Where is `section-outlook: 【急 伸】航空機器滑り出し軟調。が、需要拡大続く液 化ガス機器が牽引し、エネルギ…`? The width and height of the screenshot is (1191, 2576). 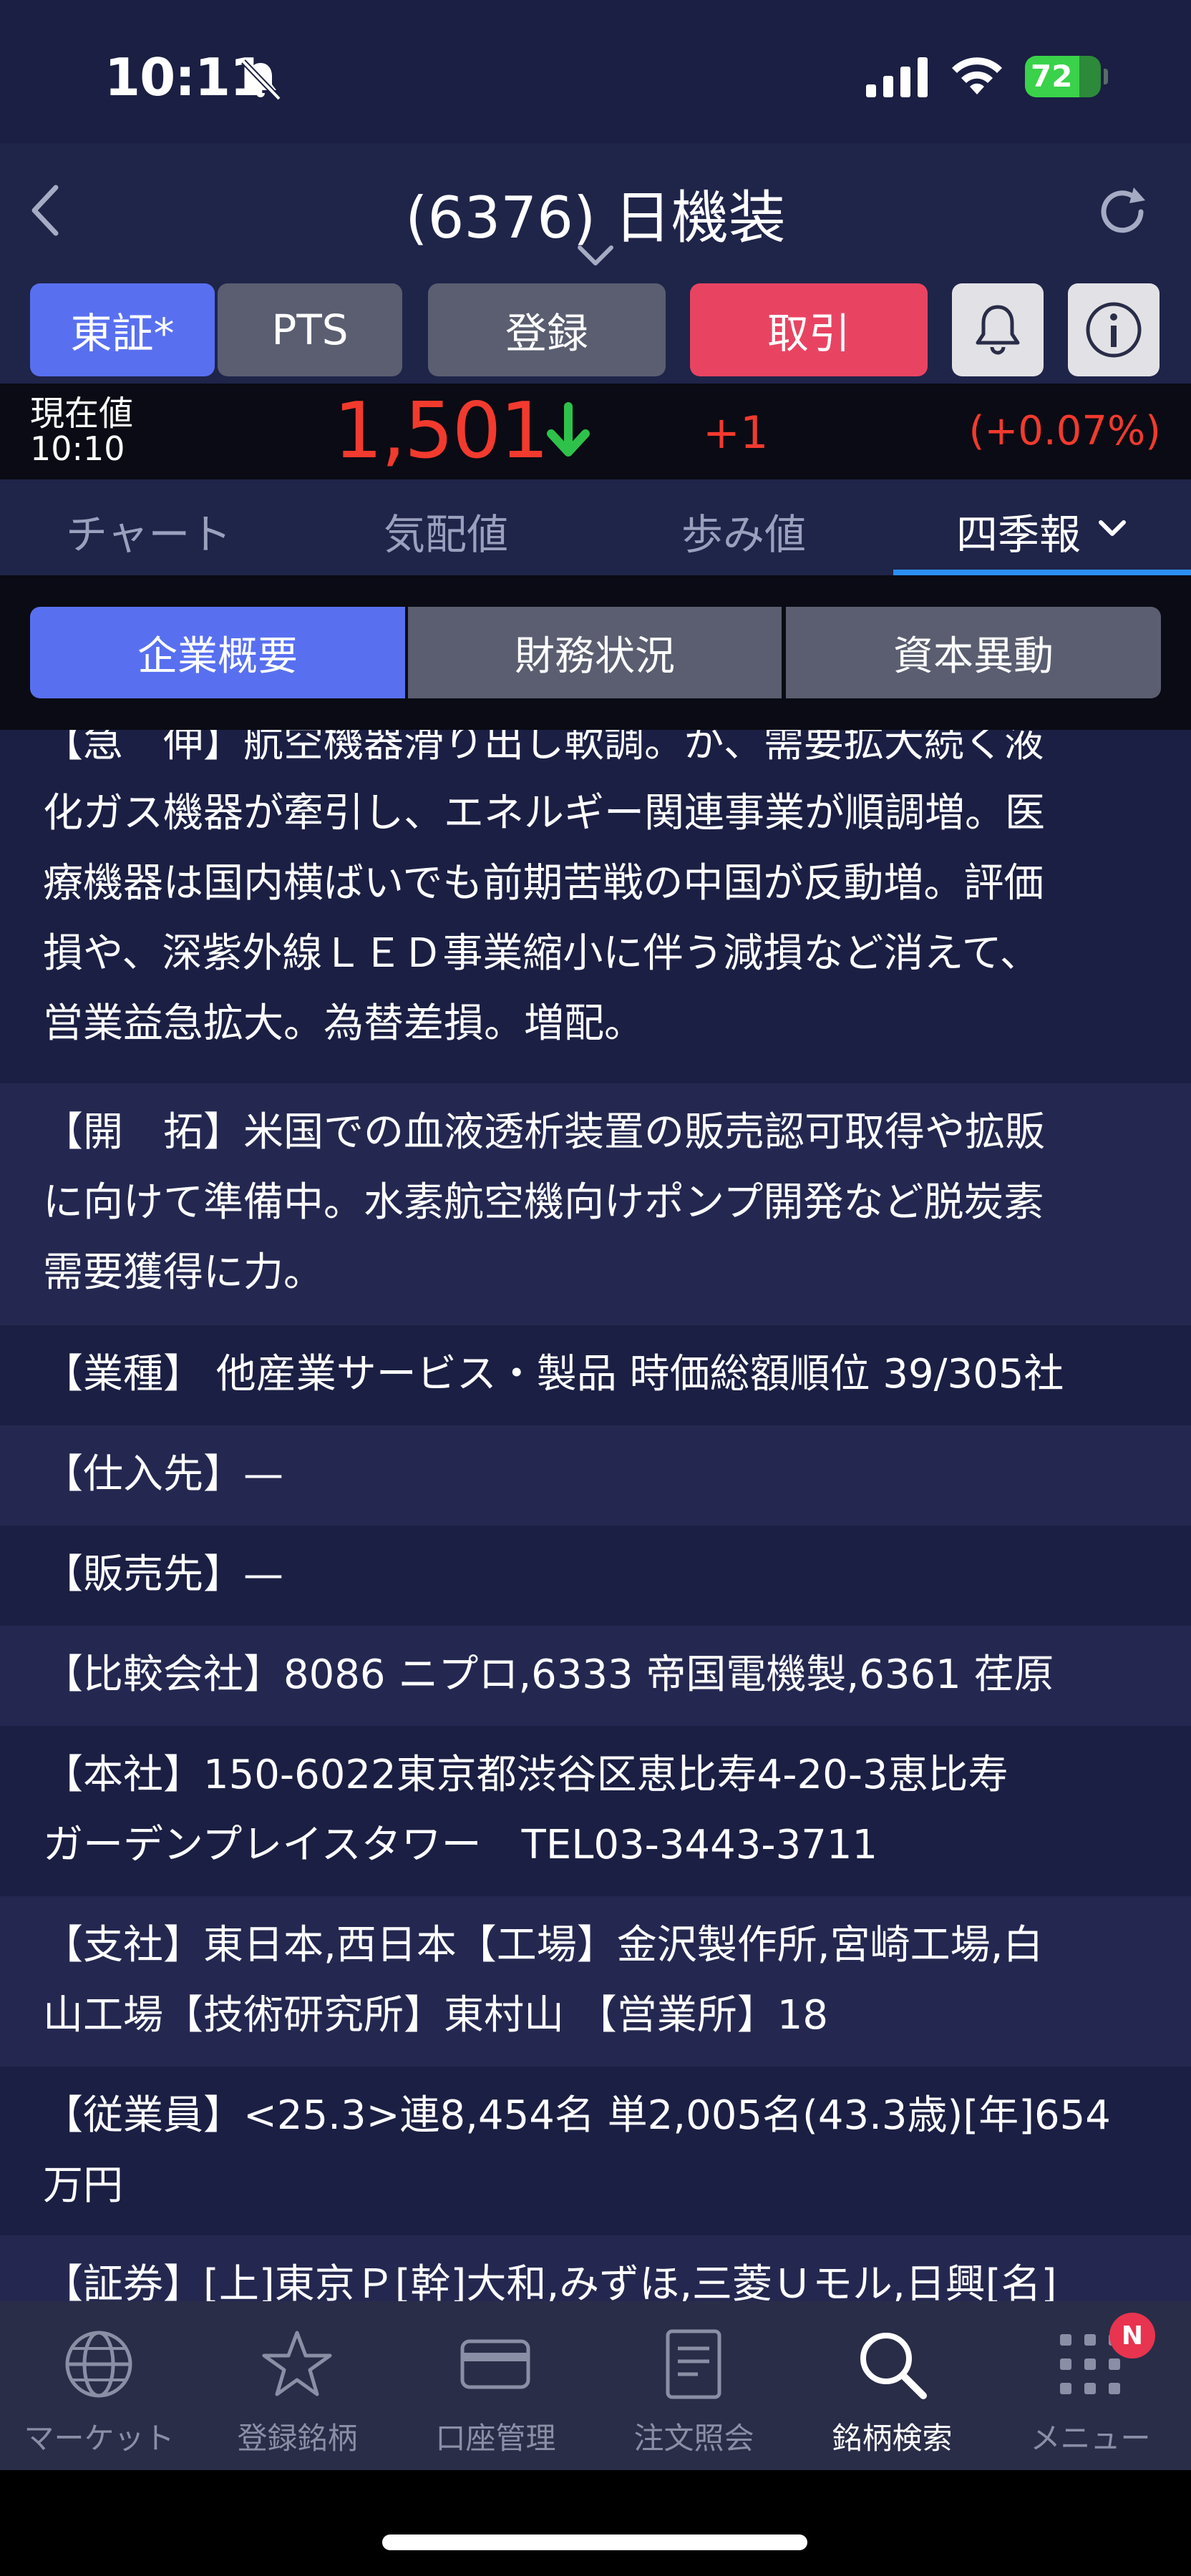
section-outlook: 【急 伸】航空機器滑り出し軟調。が、需要拡大続く液 化ガス機器が牽引し、エネルギ… is located at coordinates (595, 906).